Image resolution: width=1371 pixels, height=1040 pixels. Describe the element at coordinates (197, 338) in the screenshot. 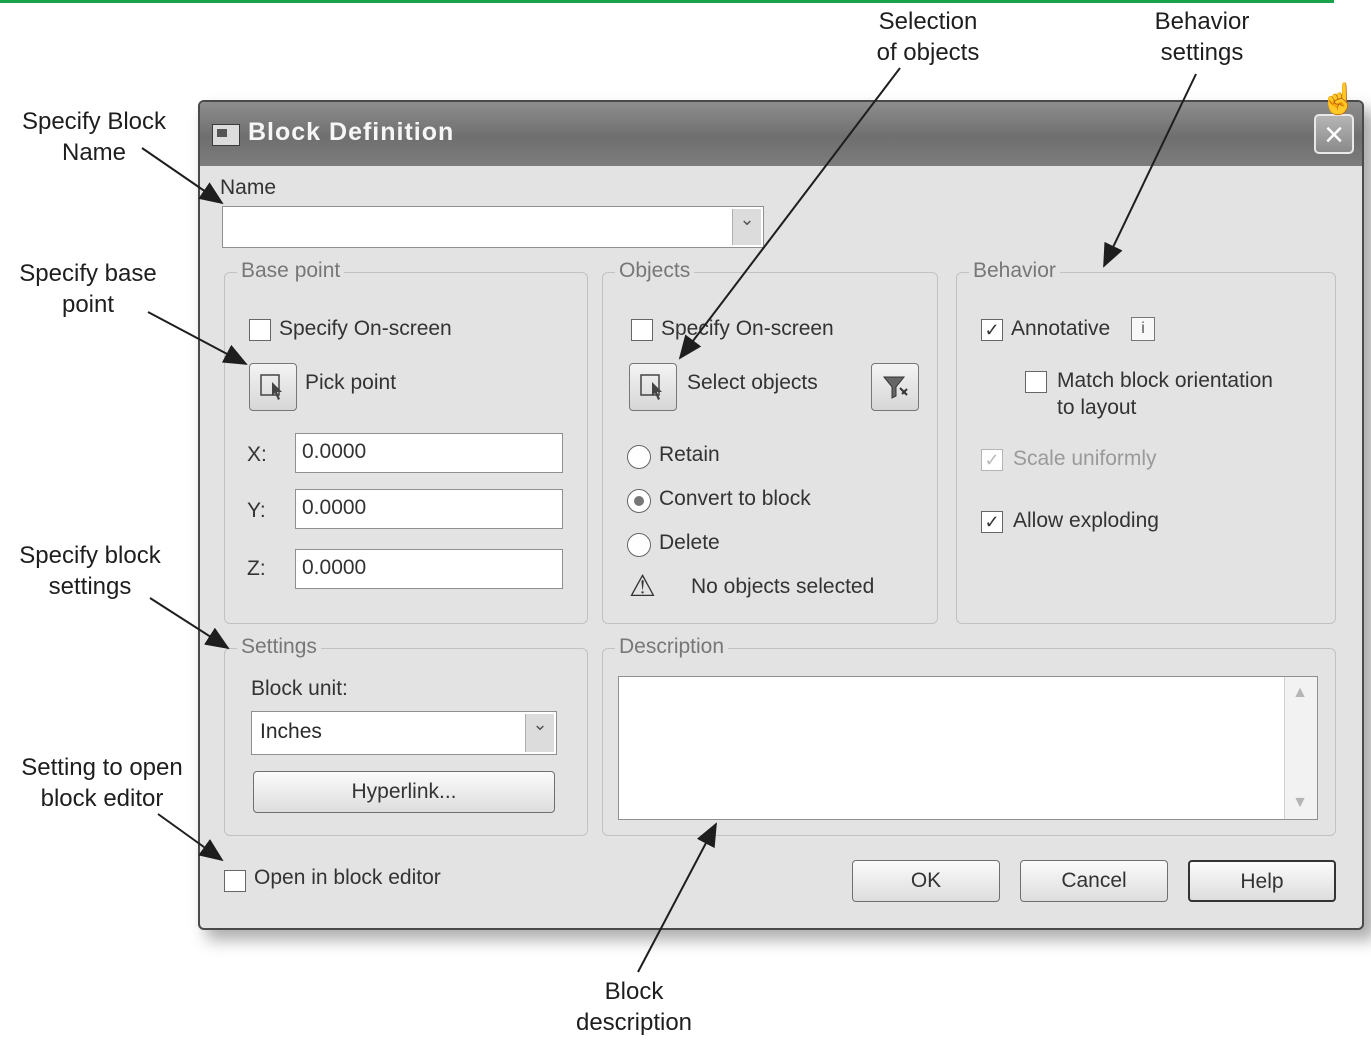

I see `arrow-base-point` at that location.